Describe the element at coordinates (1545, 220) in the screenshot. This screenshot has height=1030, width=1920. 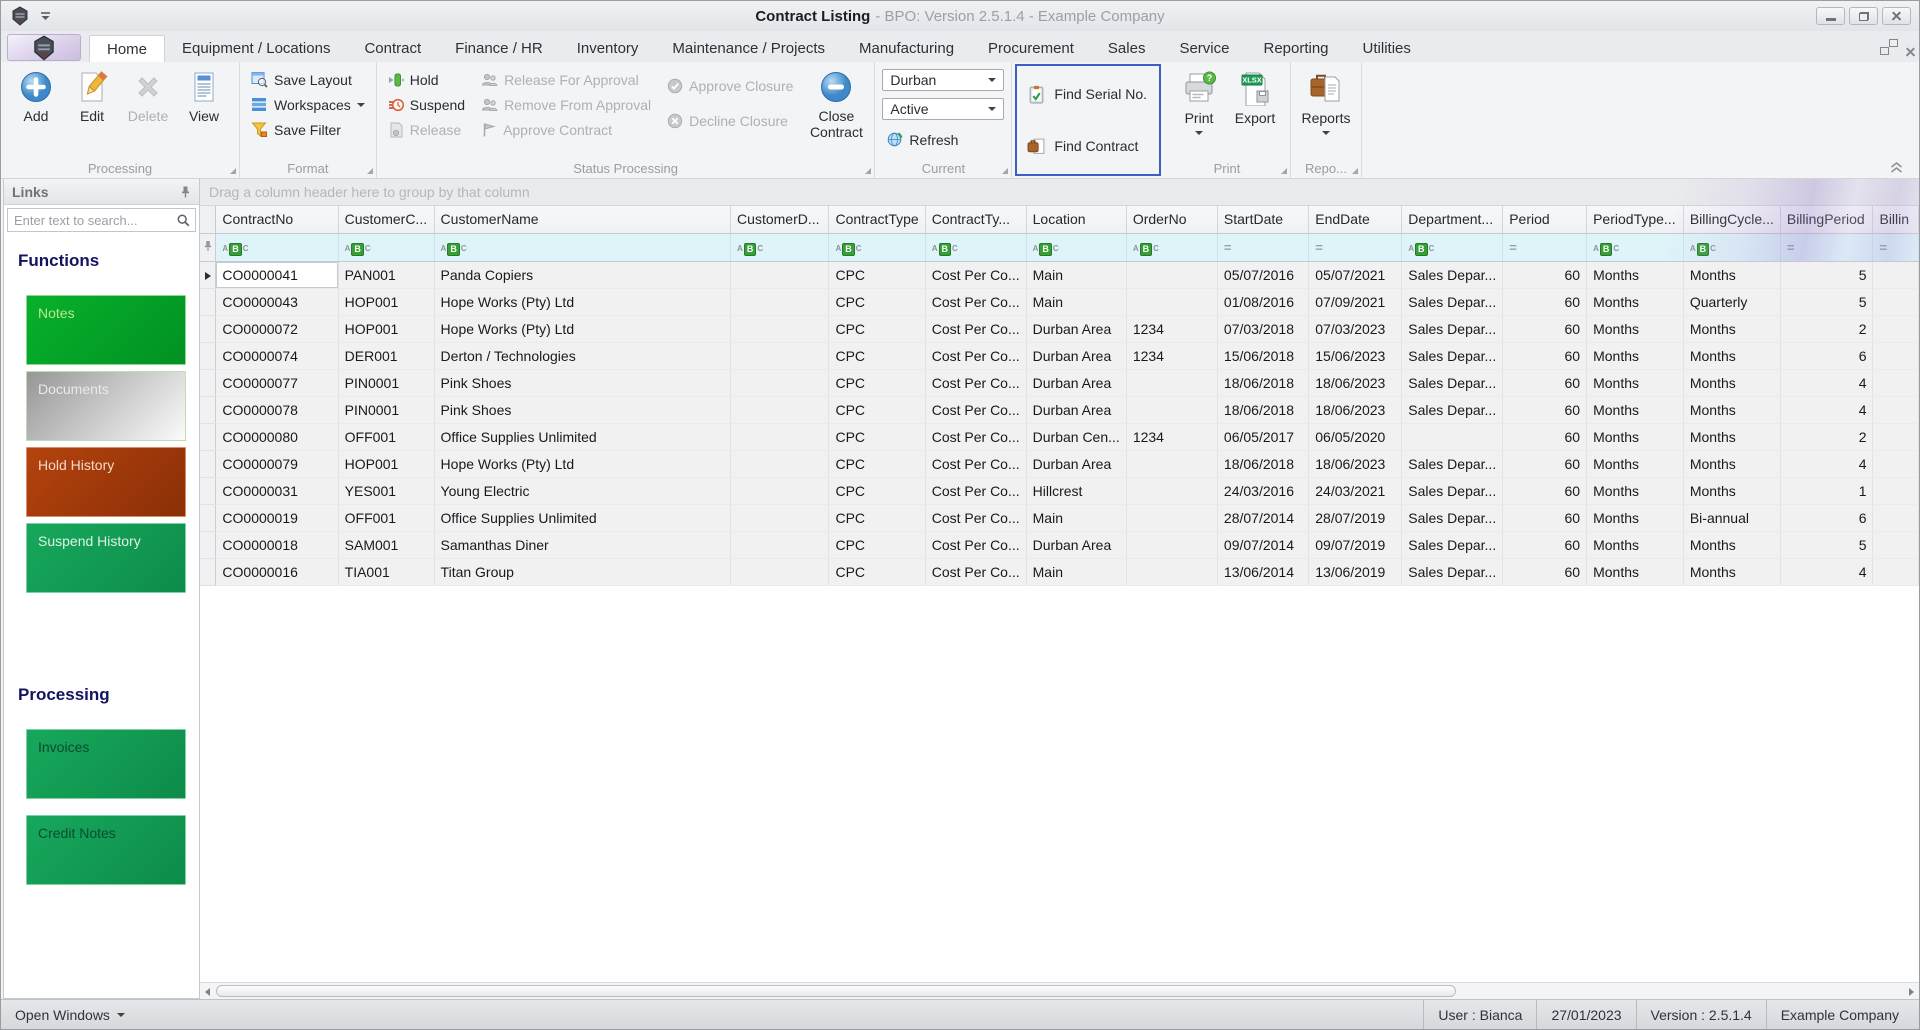
I see `column-header: Period` at that location.